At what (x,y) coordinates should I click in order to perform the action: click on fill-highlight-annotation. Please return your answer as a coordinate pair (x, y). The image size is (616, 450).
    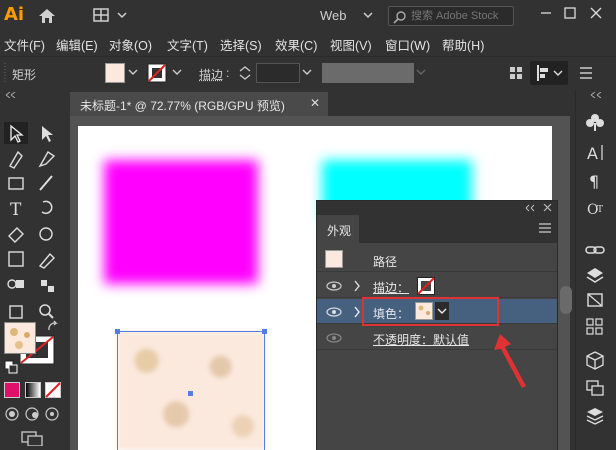
    Looking at the image, I should click on (430, 311).